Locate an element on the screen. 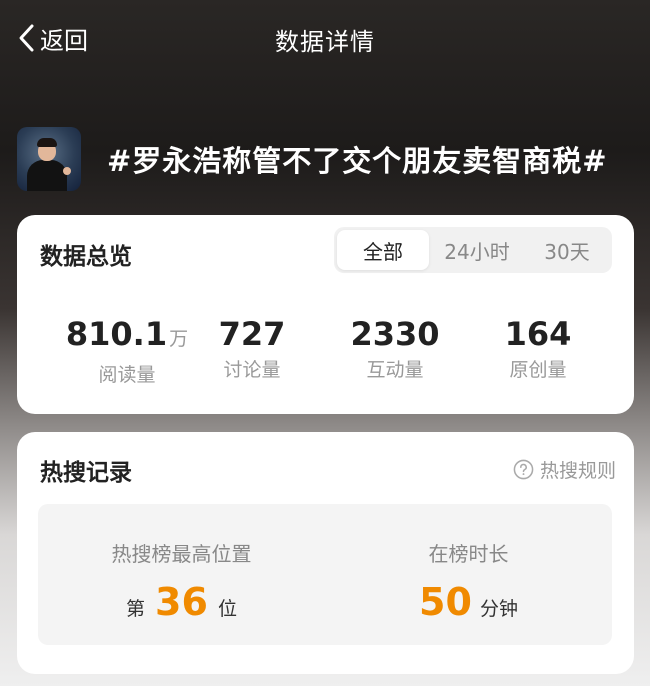  peak-value-row: 第 36 位 is located at coordinates (181, 602).